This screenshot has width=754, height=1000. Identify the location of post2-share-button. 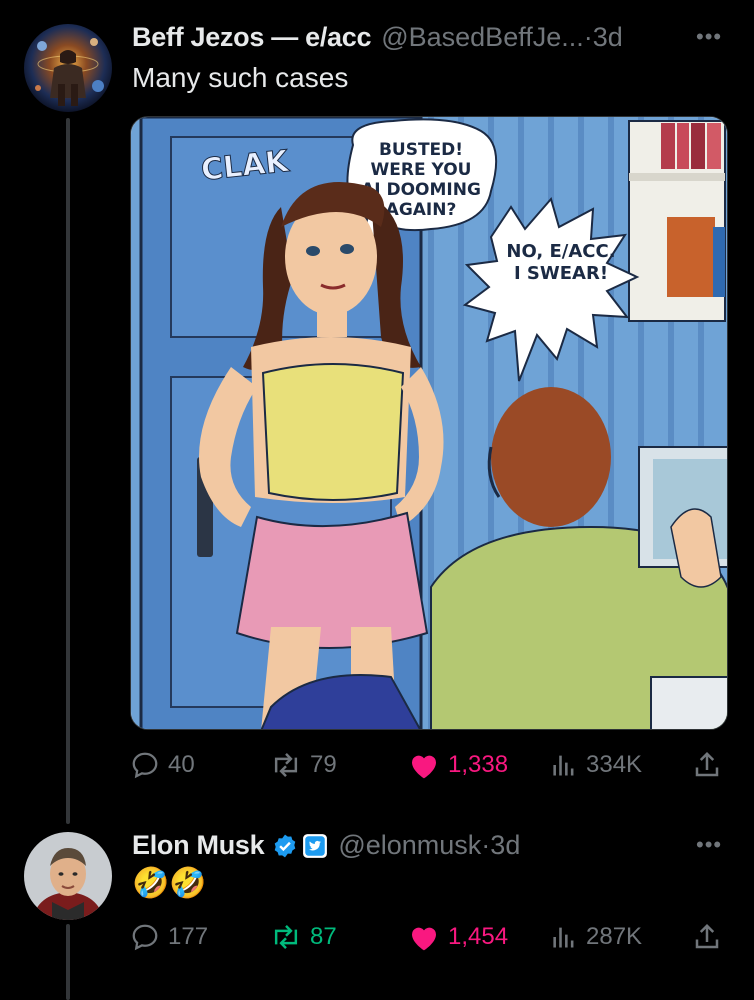
(707, 937).